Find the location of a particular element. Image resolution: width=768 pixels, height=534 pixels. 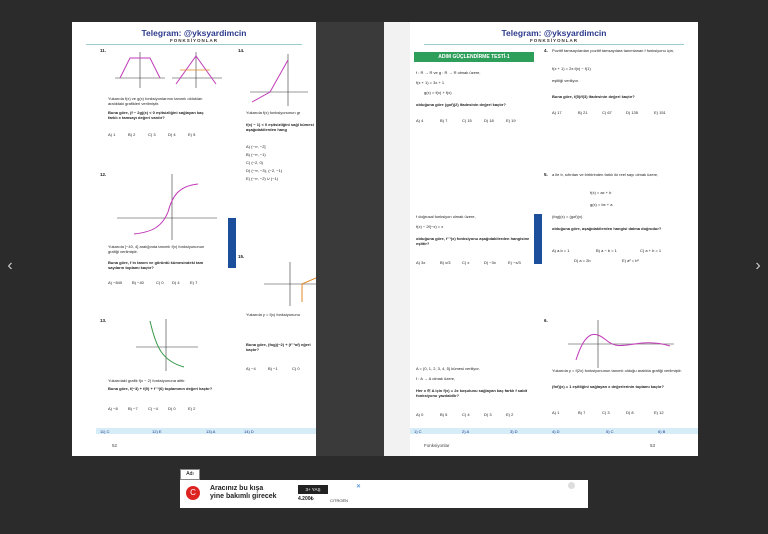

q5-line: (fog)(x) = (gof)(x) is located at coordinates (567, 216).